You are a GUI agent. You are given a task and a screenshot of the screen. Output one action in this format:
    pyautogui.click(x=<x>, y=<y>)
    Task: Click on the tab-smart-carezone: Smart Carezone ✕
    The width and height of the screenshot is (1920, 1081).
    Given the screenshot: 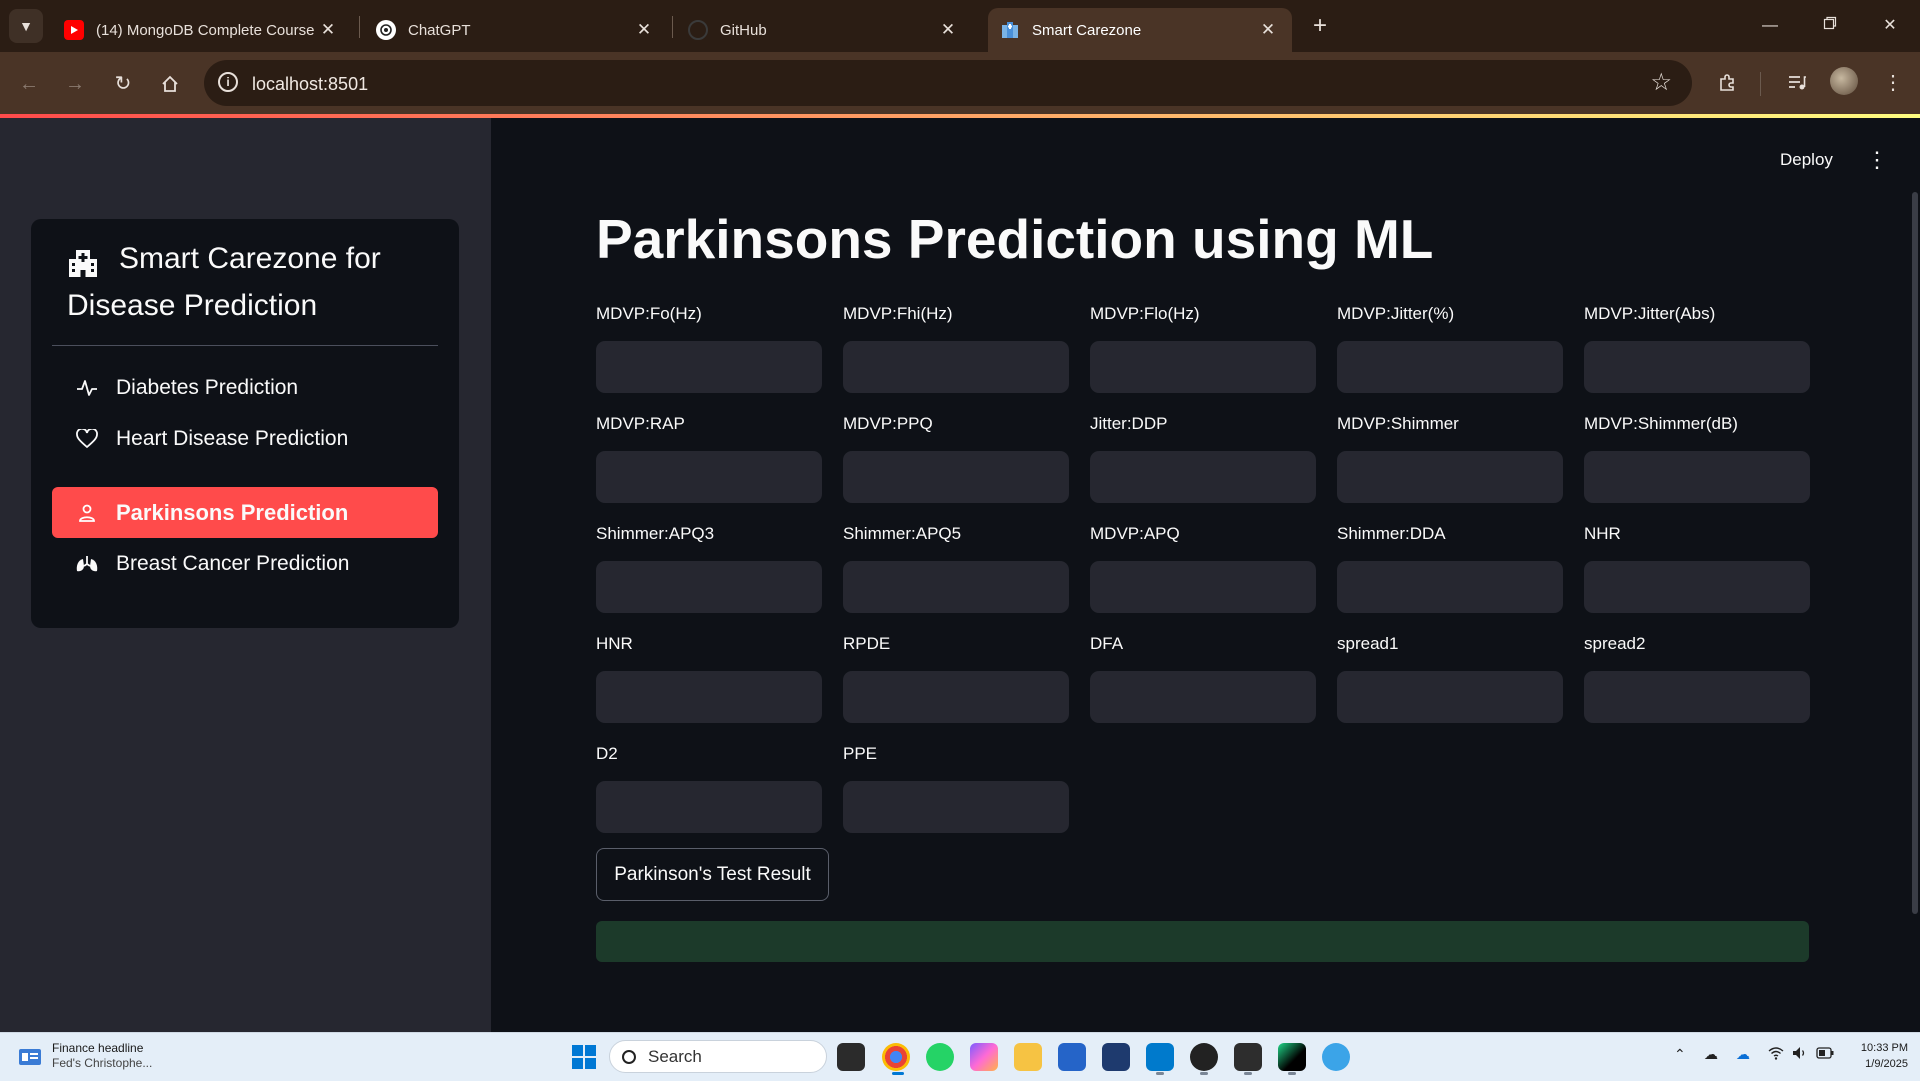 What is the action you would take?
    pyautogui.click(x=1140, y=30)
    